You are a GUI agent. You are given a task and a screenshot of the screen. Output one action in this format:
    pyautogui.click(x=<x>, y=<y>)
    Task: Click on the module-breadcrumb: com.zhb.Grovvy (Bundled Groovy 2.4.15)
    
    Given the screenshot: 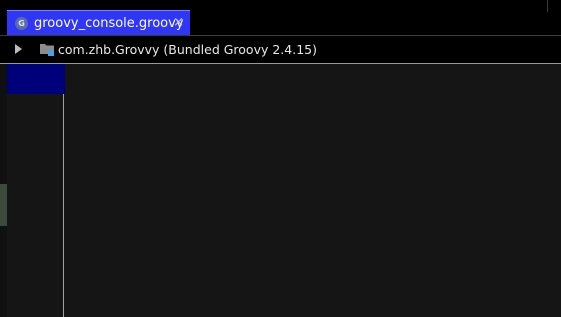 What is the action you would take?
    pyautogui.click(x=280, y=50)
    